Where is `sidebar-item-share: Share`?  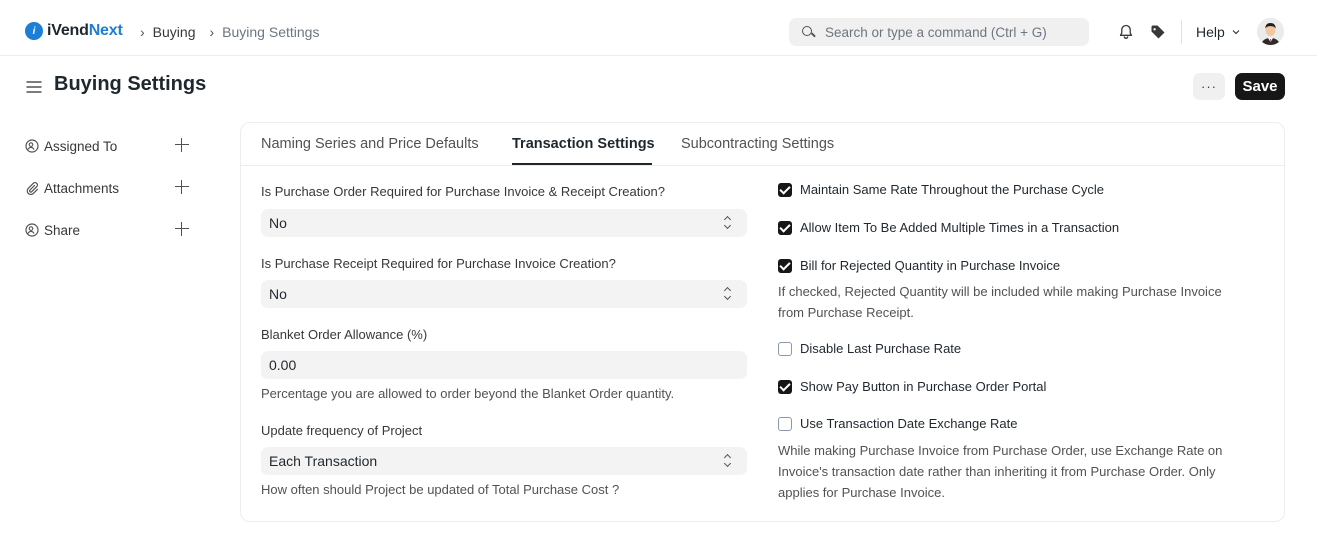 sidebar-item-share: Share is located at coordinates (108, 230).